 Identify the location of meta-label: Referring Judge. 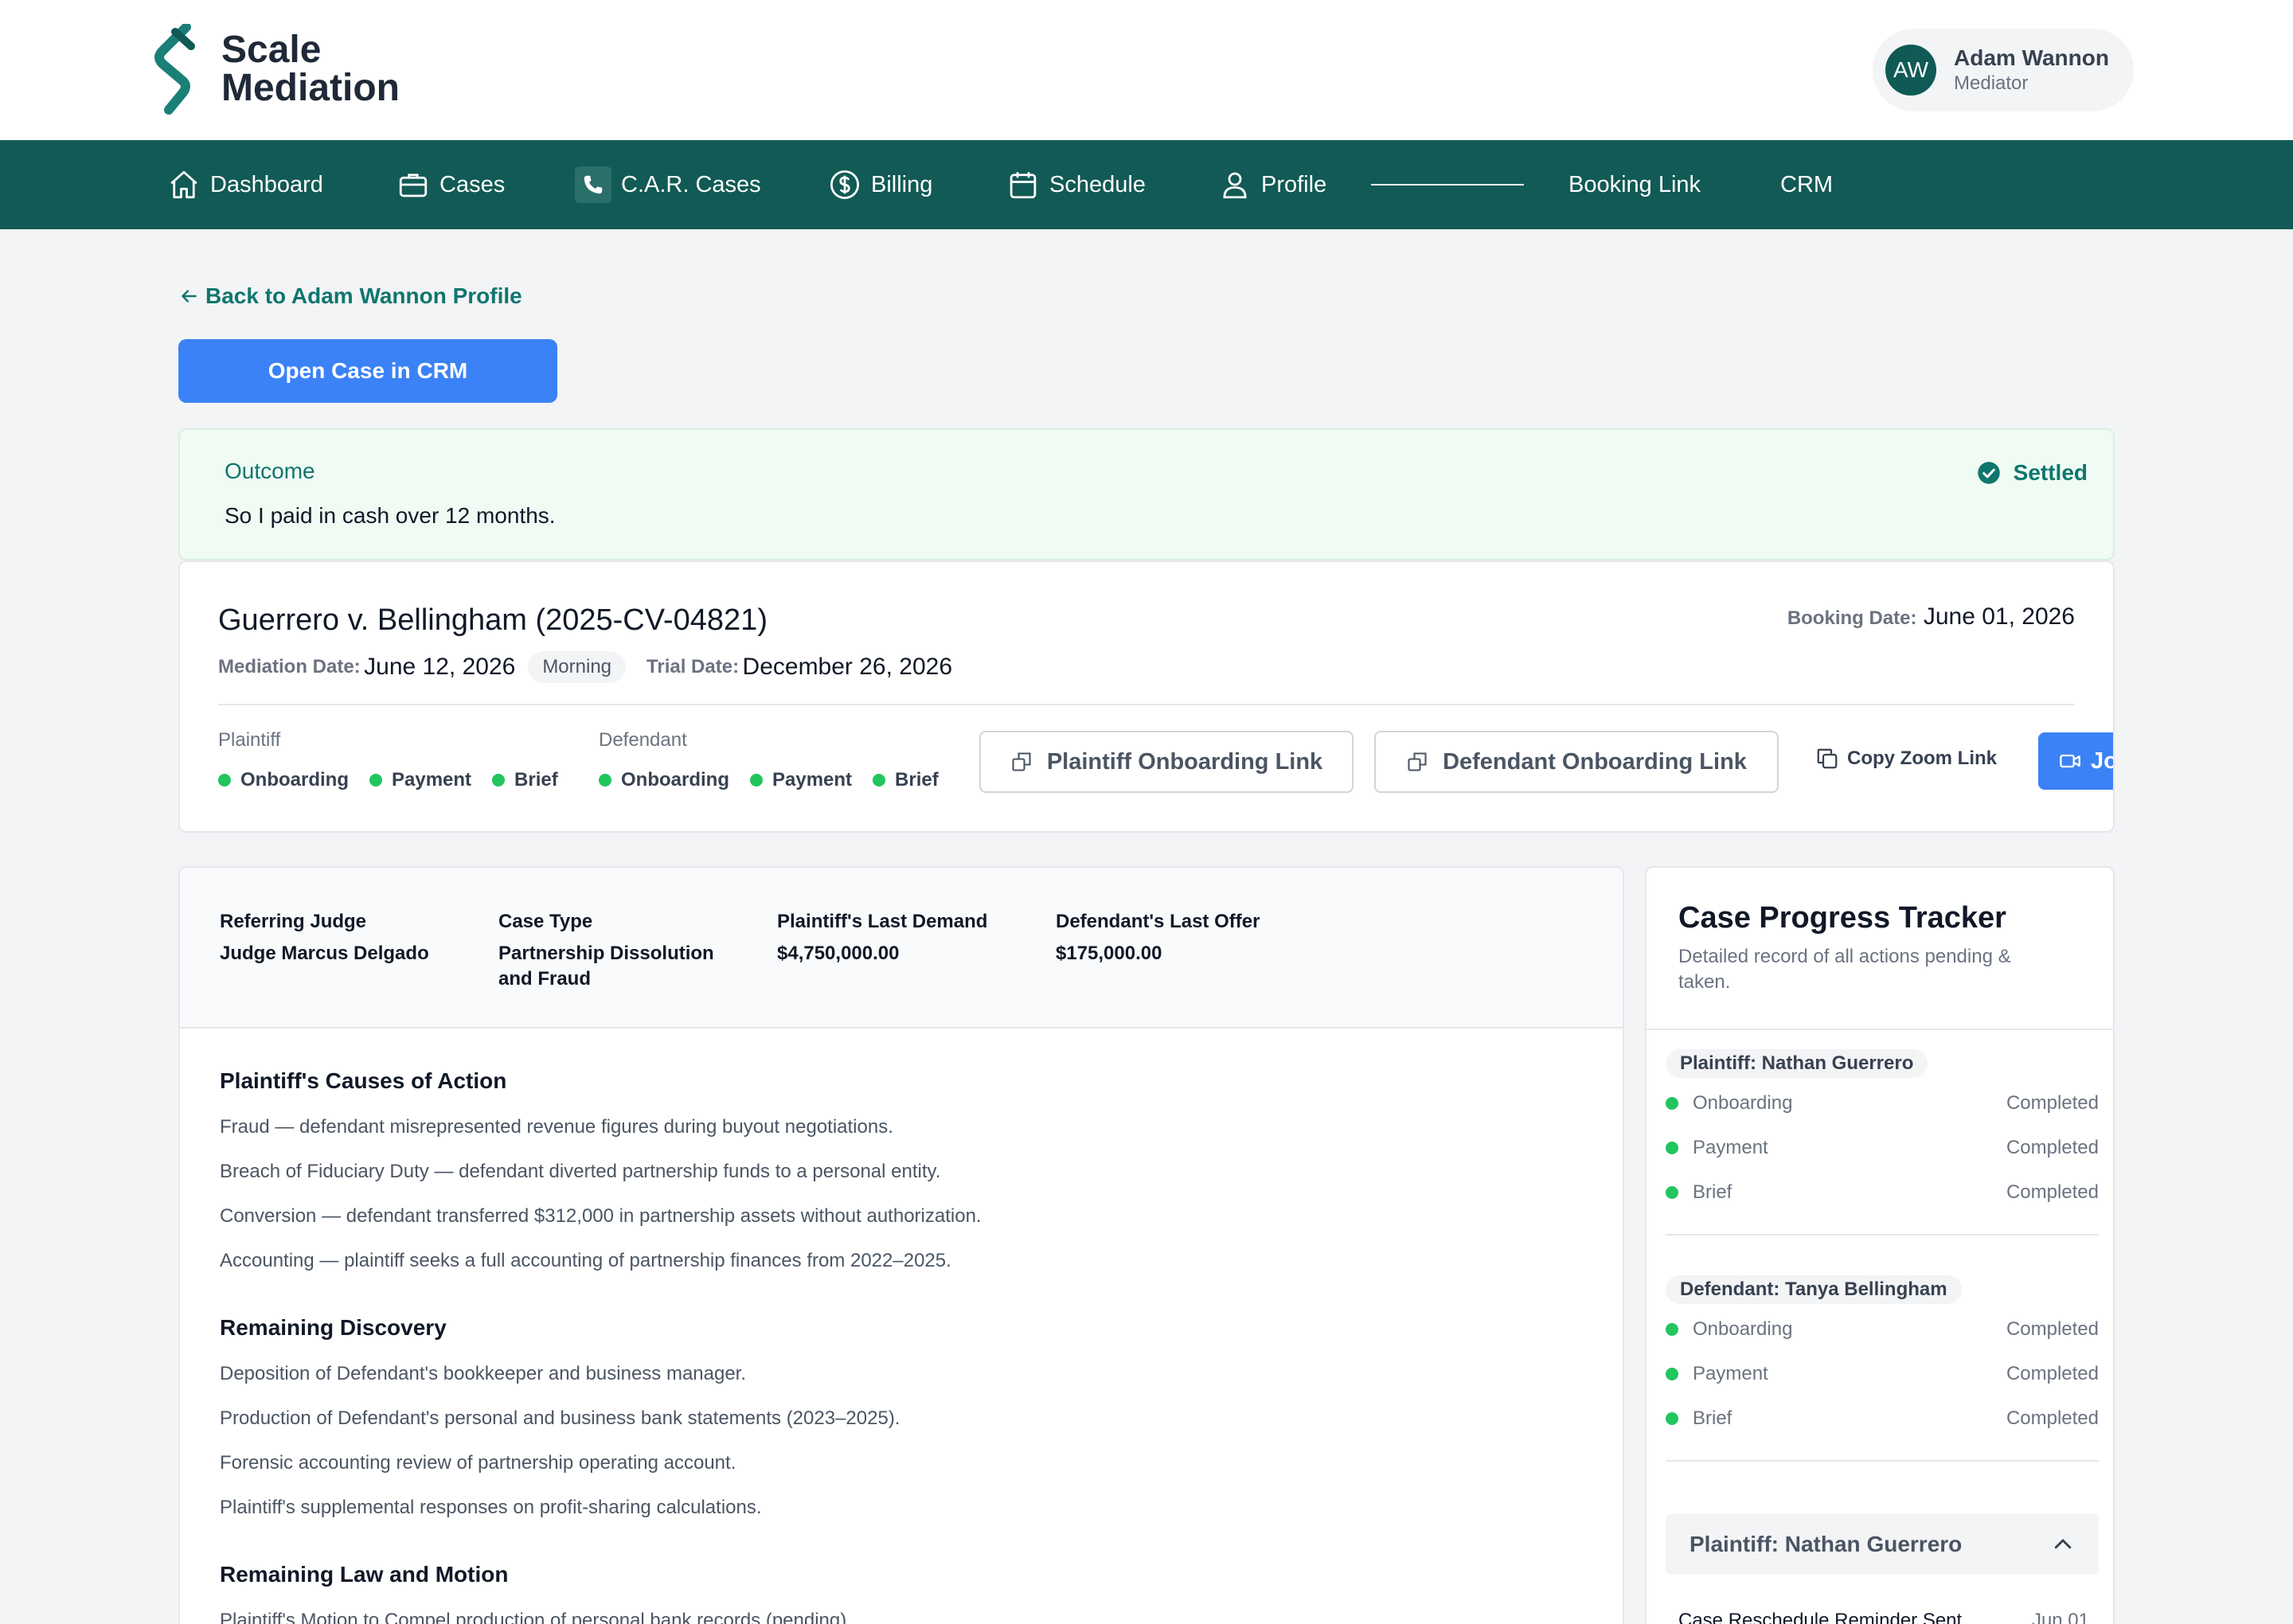
(293, 921).